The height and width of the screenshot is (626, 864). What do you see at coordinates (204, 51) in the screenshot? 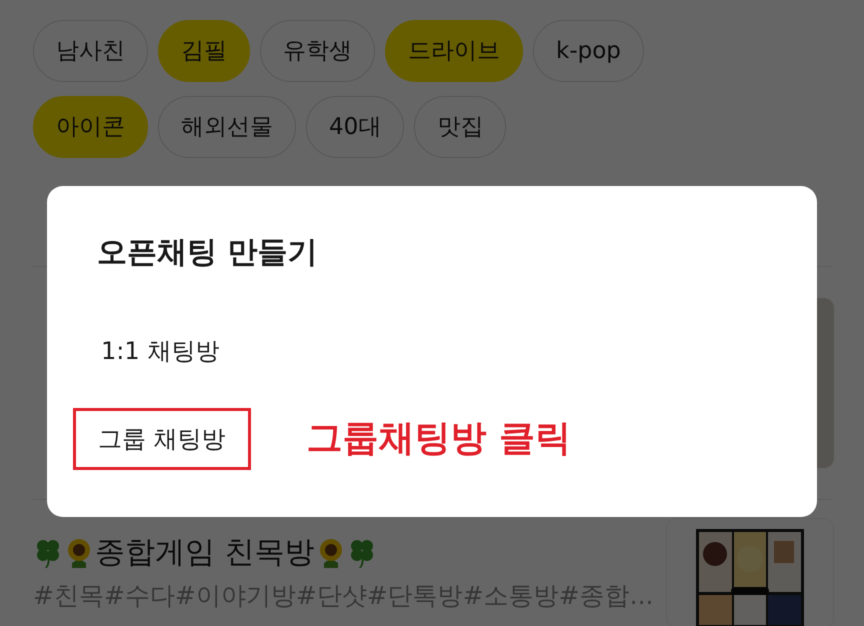
I see `tag-chip: 김필` at bounding box center [204, 51].